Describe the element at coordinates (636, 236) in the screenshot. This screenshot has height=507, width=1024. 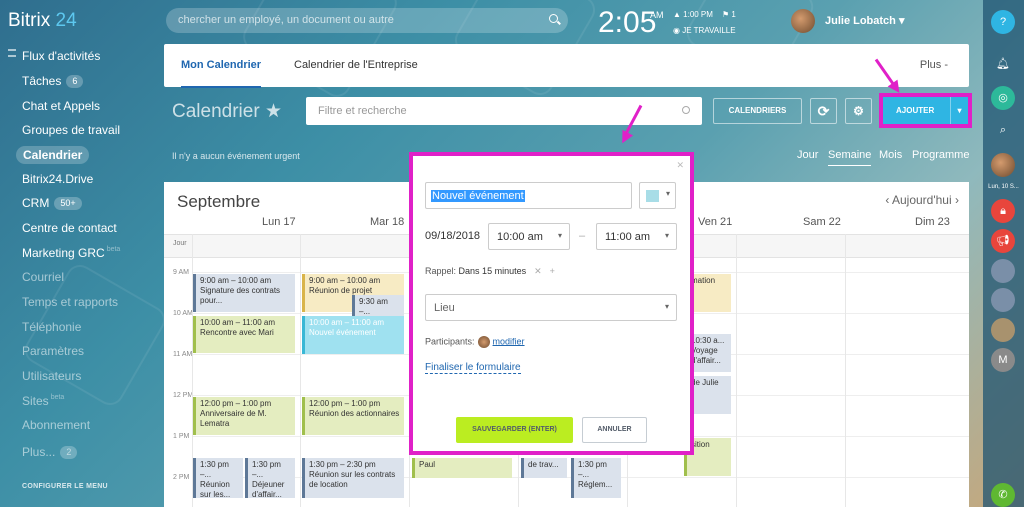
I see `end-time-select: 11:00 am ▾` at that location.